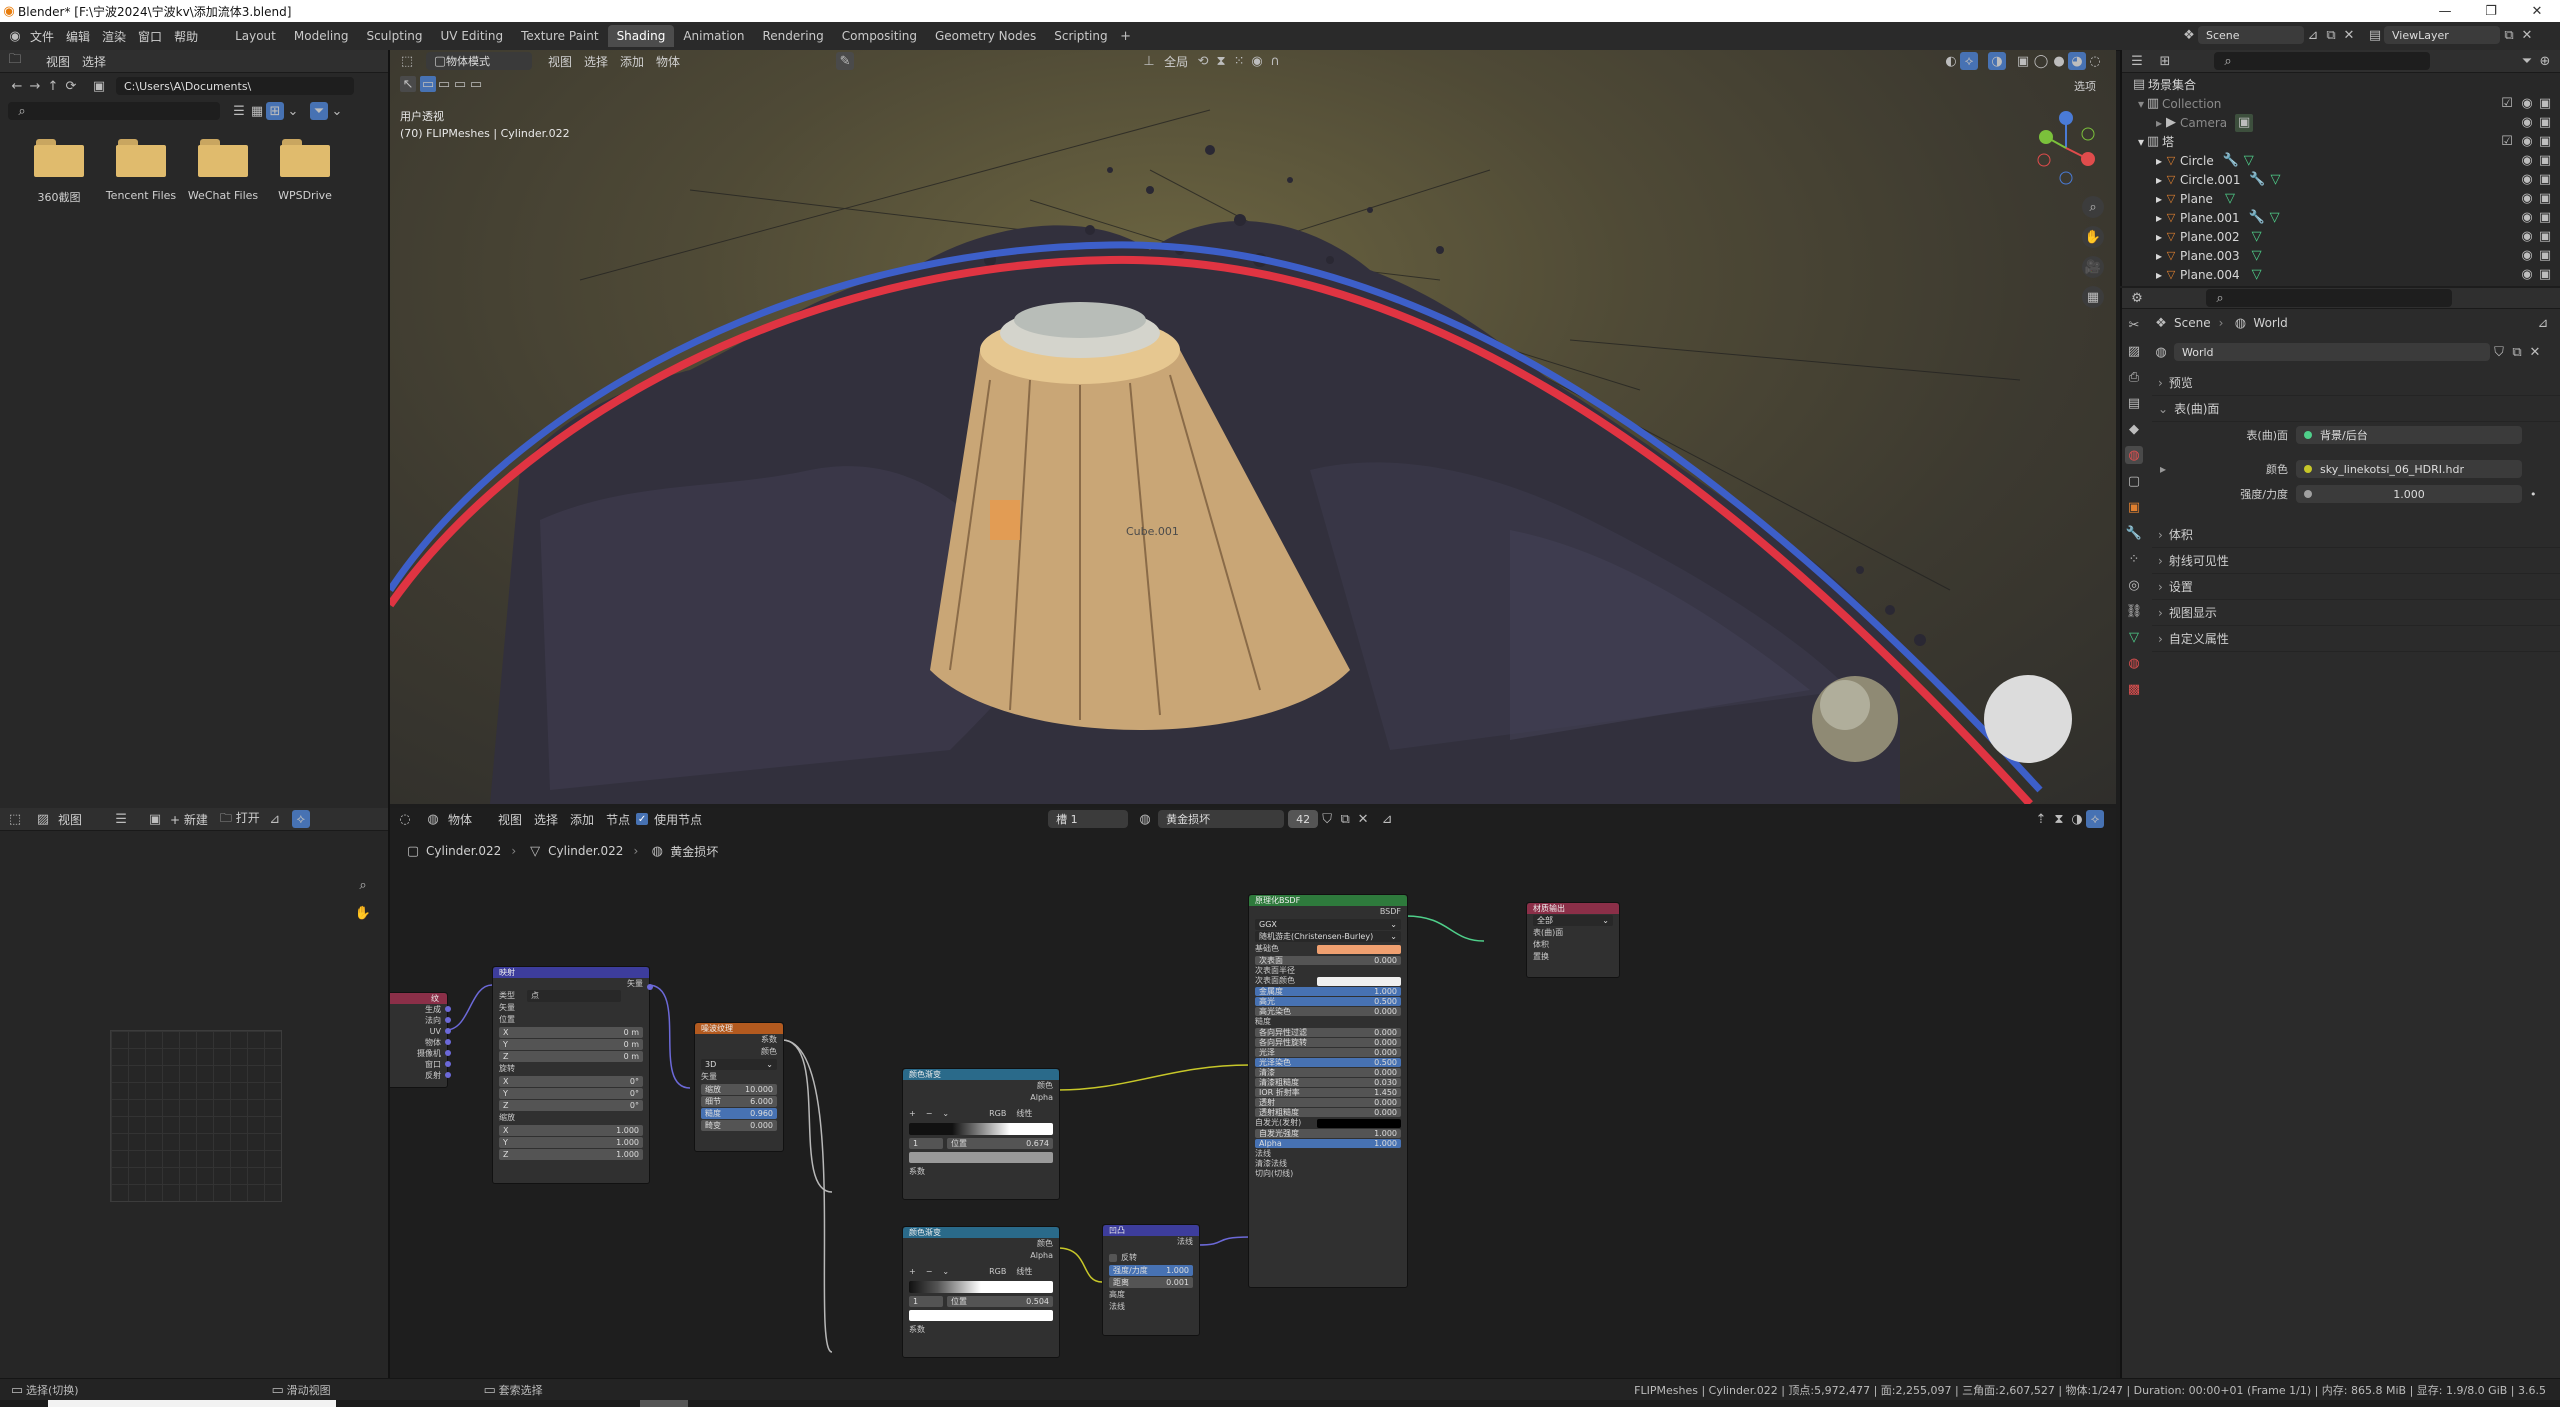 This screenshot has width=2560, height=1407. What do you see at coordinates (1328, 924) in the screenshot?
I see `distribution-dropdown: GGX ⌄` at bounding box center [1328, 924].